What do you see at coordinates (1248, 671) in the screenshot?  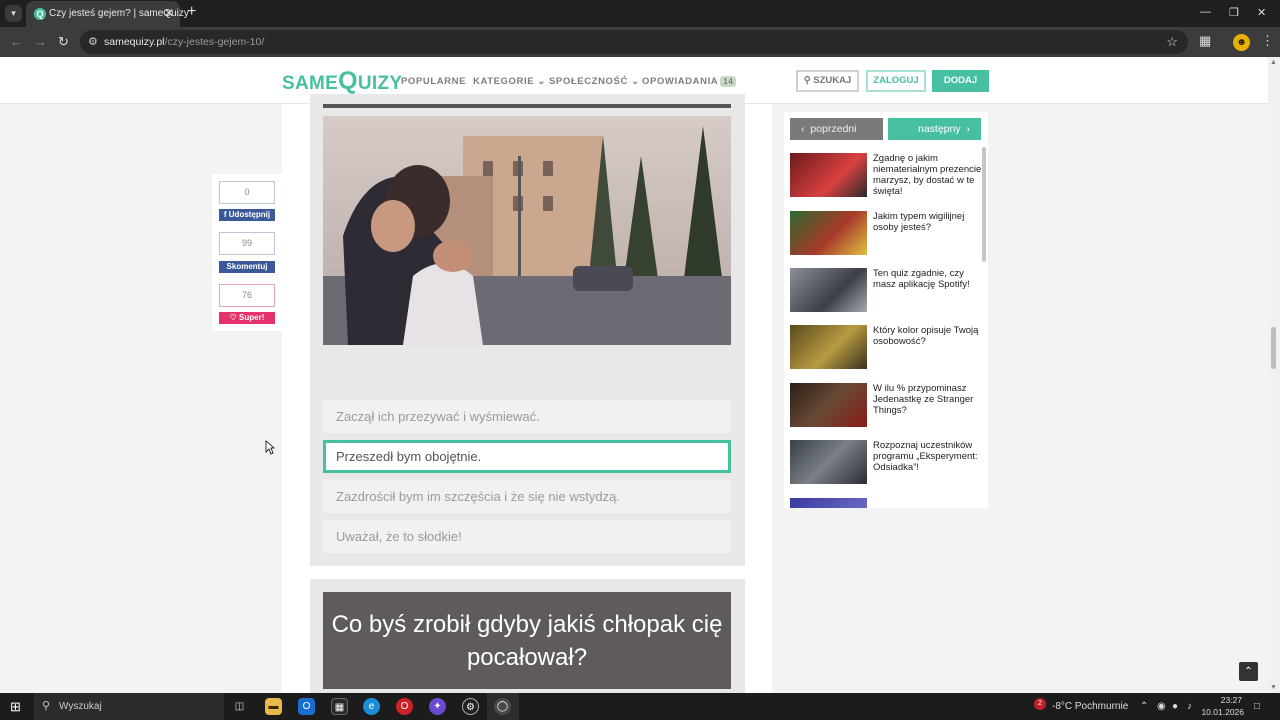 I see `scroll-to-top-button: ⌃` at bounding box center [1248, 671].